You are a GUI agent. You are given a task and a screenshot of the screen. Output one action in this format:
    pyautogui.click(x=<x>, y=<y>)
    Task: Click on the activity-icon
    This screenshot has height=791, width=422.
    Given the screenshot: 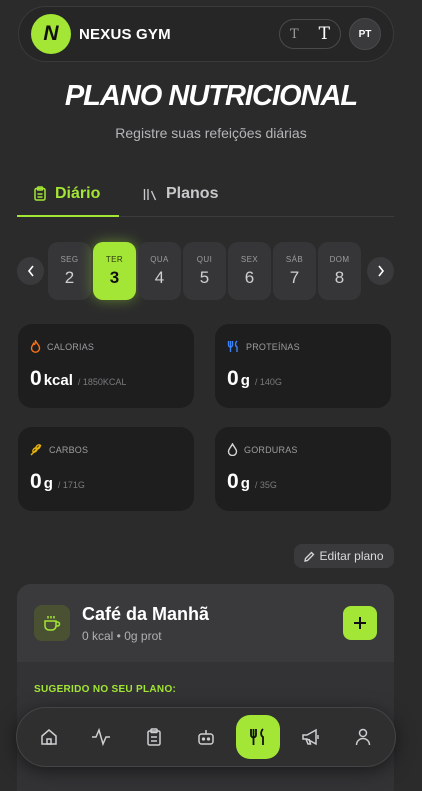 What is the action you would take?
    pyautogui.click(x=101, y=737)
    